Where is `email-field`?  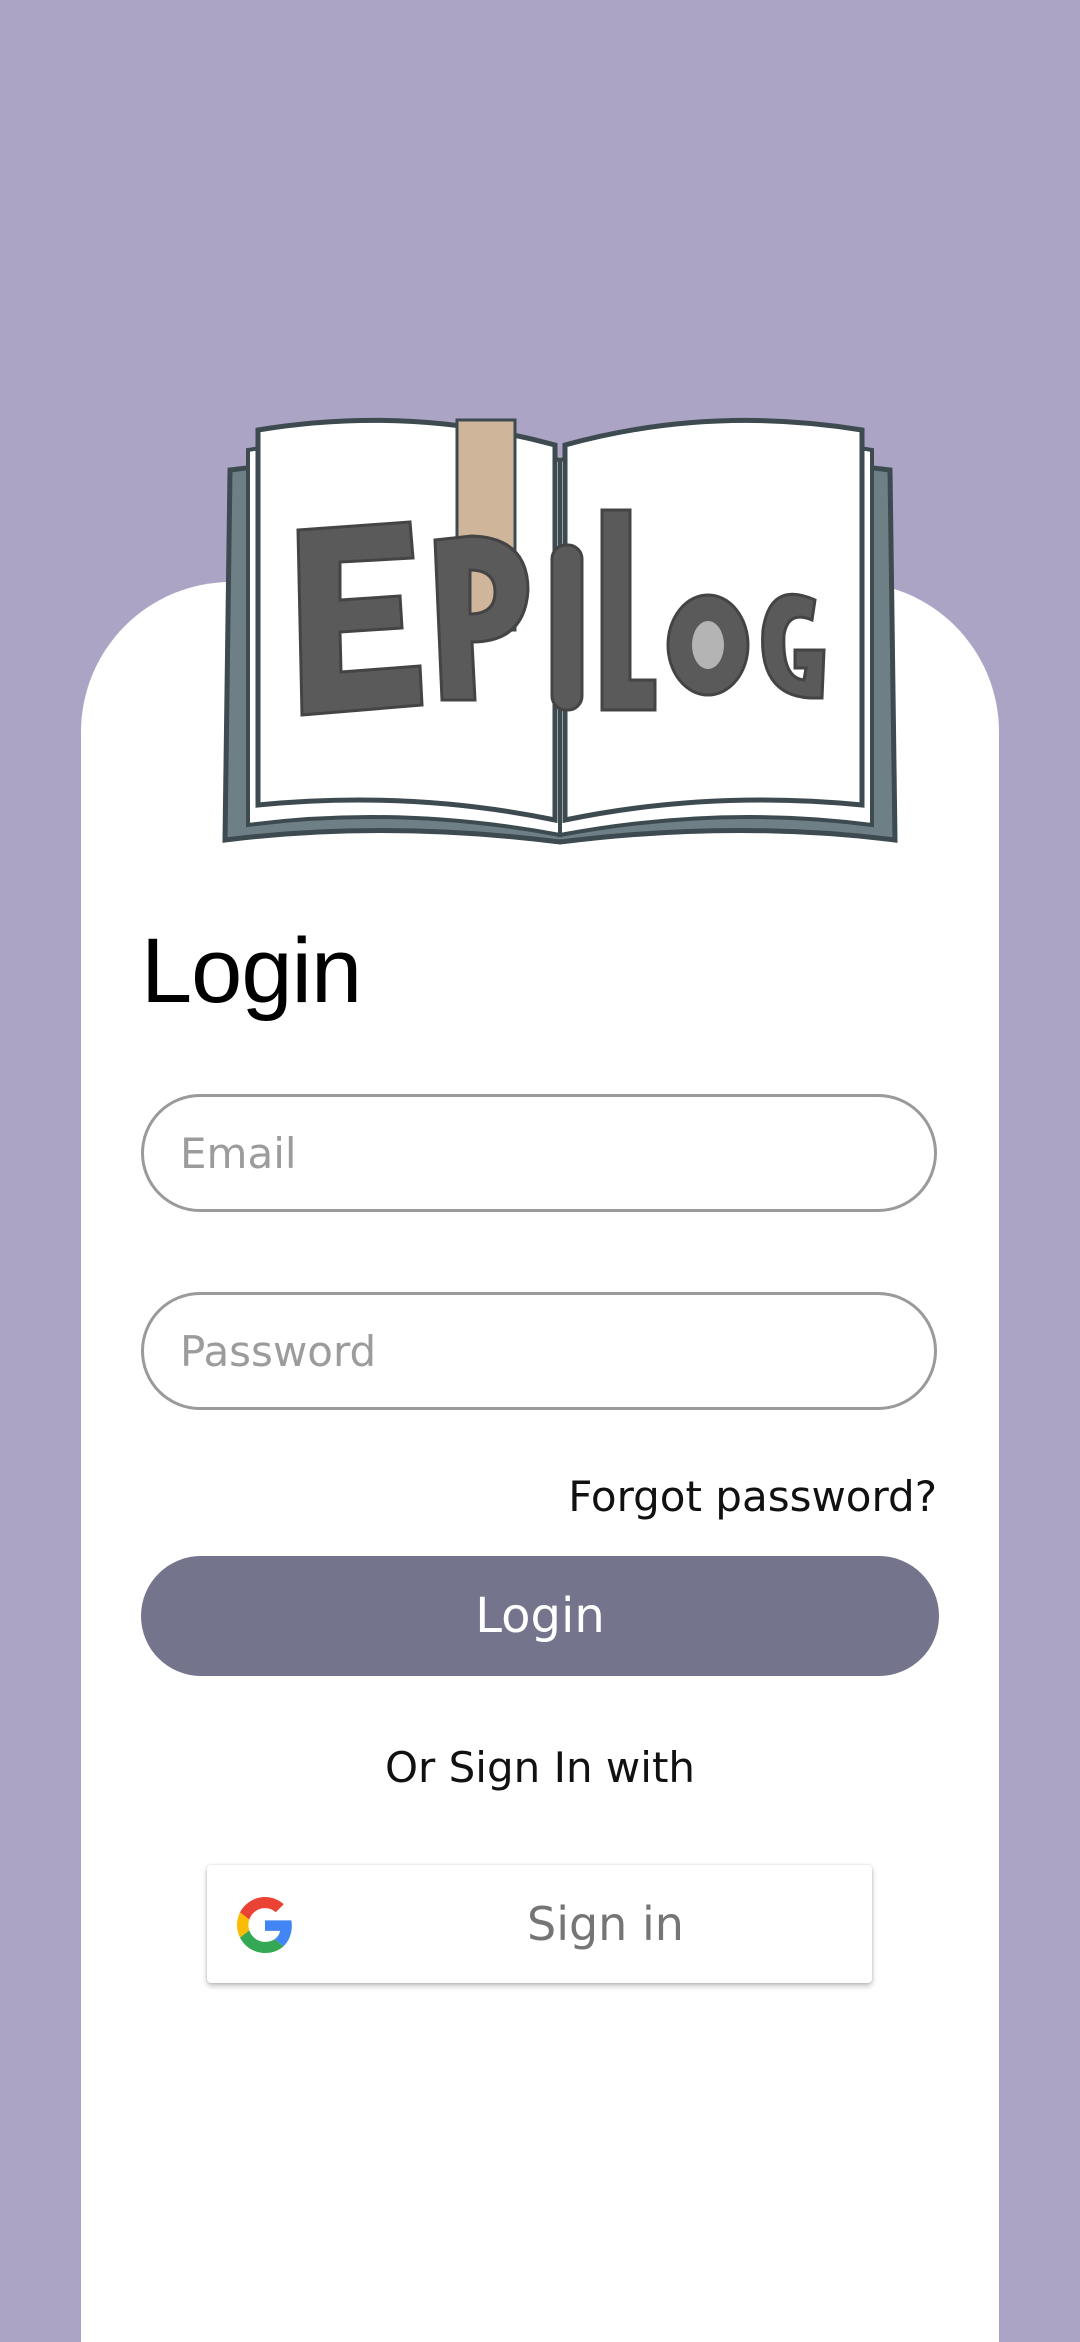
email-field is located at coordinates (539, 1153).